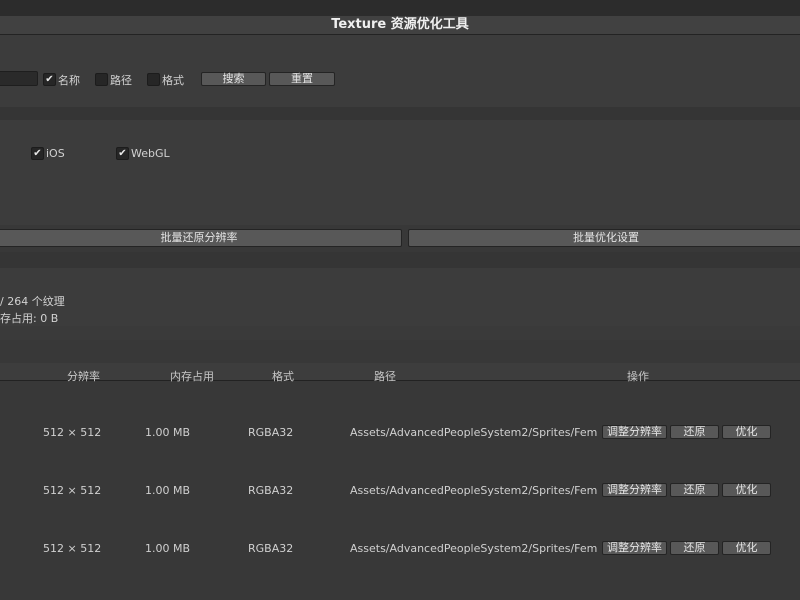  Describe the element at coordinates (55, 153) in the screenshot. I see `ios-label: iOS` at that location.